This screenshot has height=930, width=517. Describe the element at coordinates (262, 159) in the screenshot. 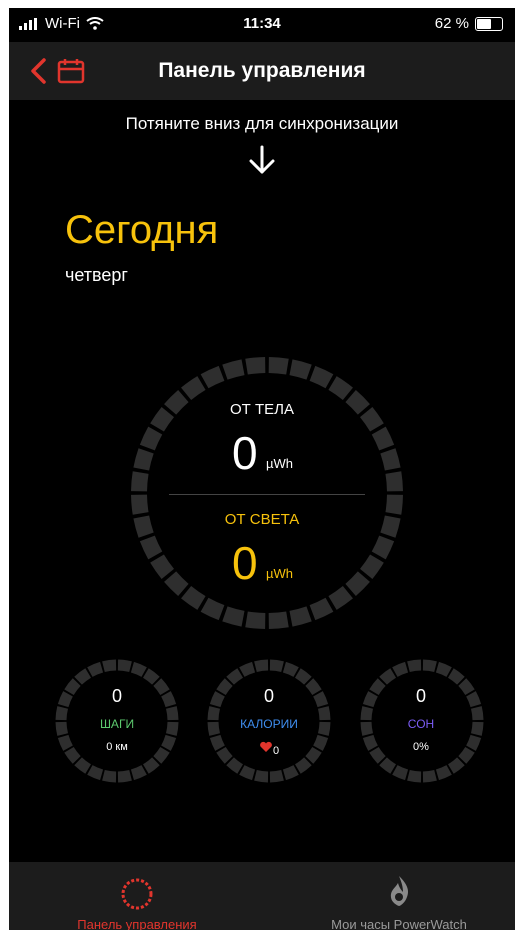

I see `arrow-down-icon` at that location.